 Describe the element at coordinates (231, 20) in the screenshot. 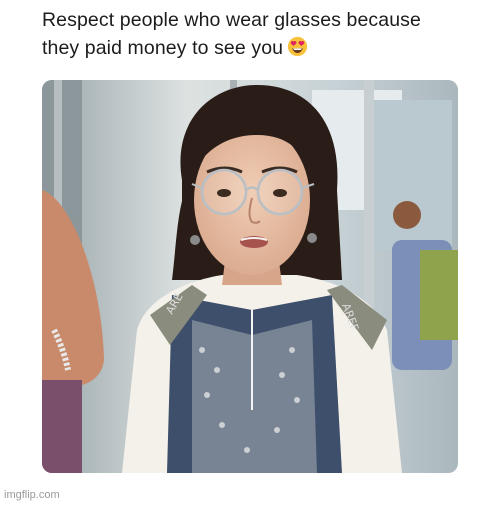

I see `caption-line-1: Respect people who wear glasses because` at that location.